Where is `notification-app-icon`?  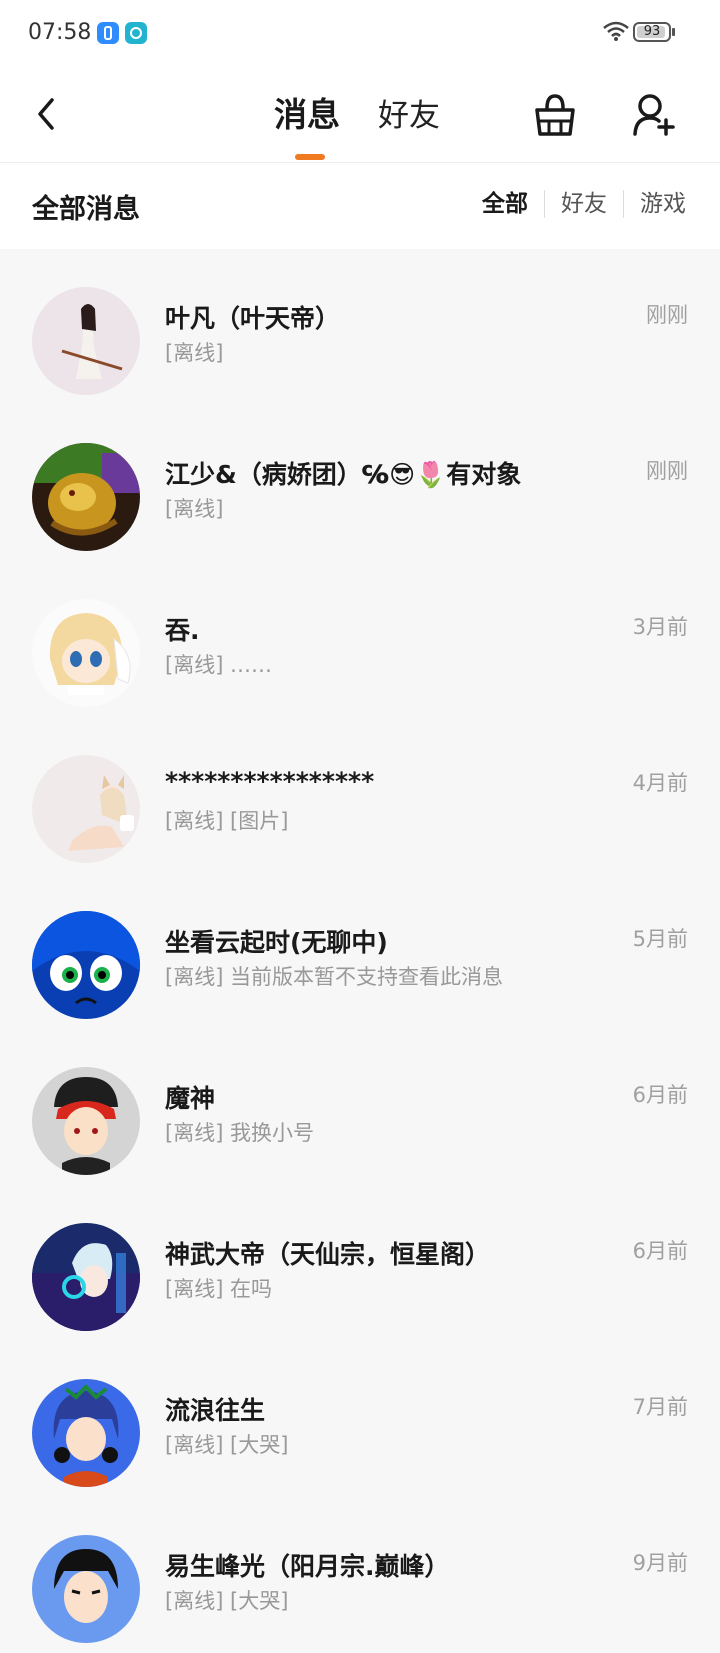
notification-app-icon is located at coordinates (108, 33).